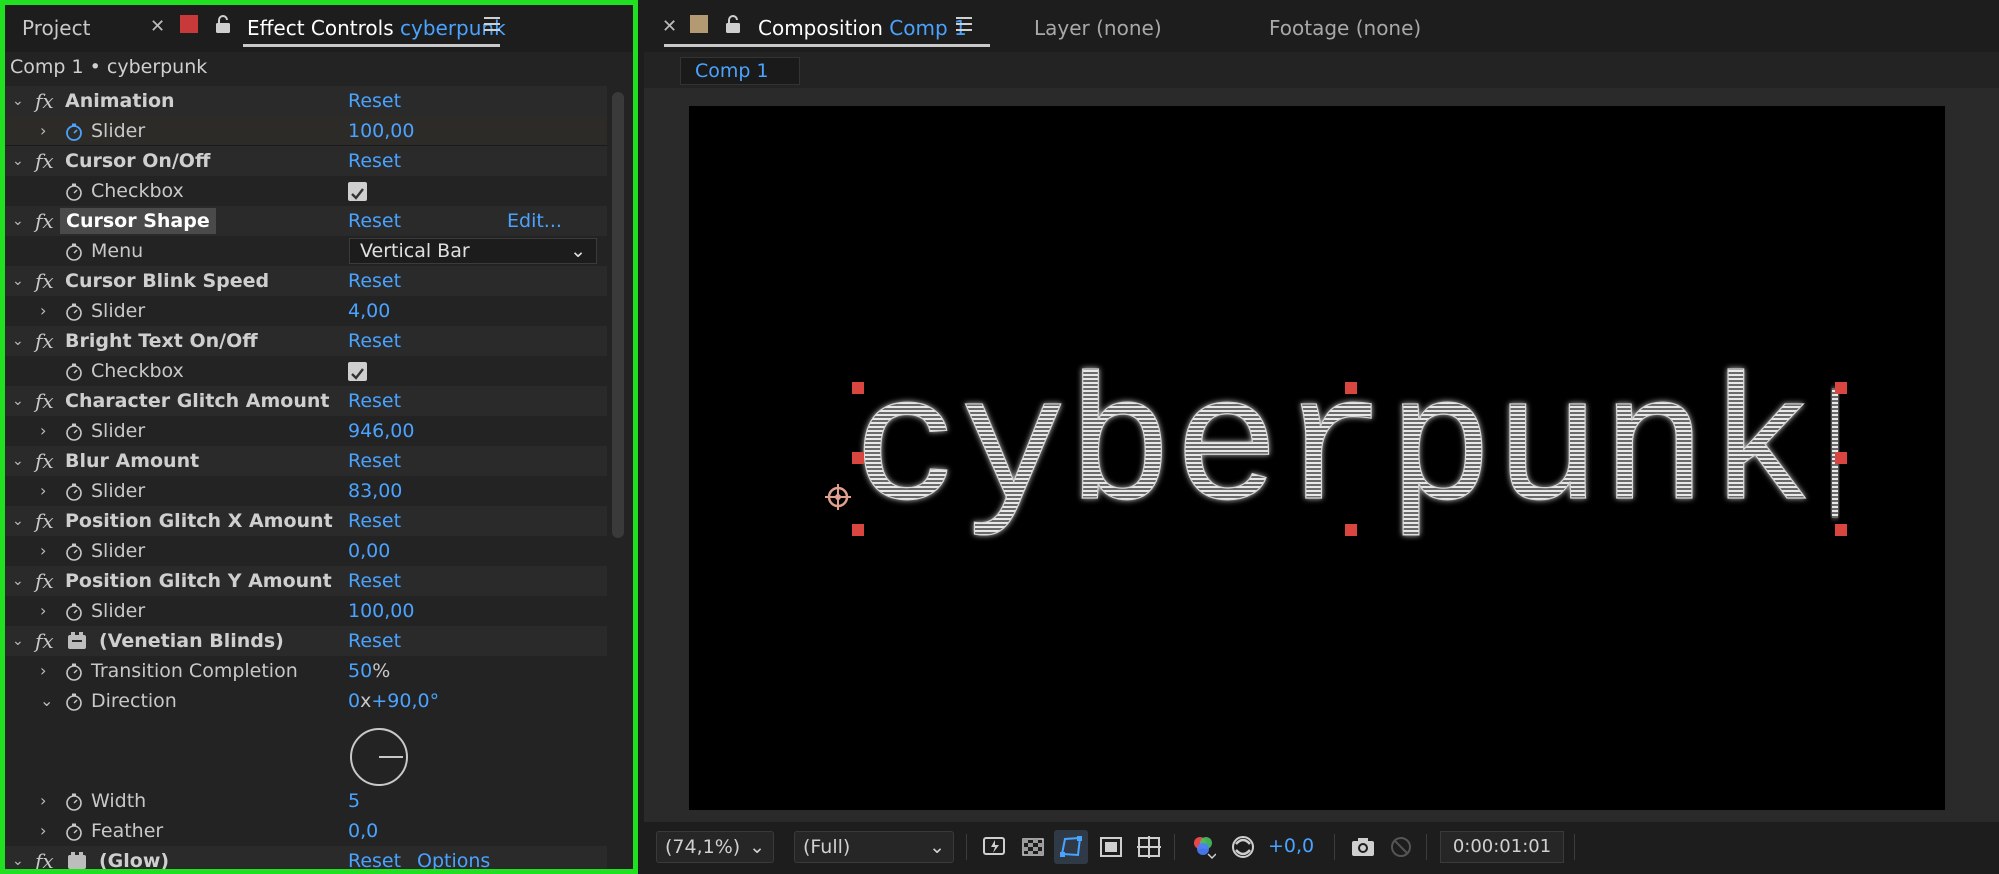 The height and width of the screenshot is (874, 1999). I want to click on magnification-dropdown: (74,1%) ⌄, so click(715, 847).